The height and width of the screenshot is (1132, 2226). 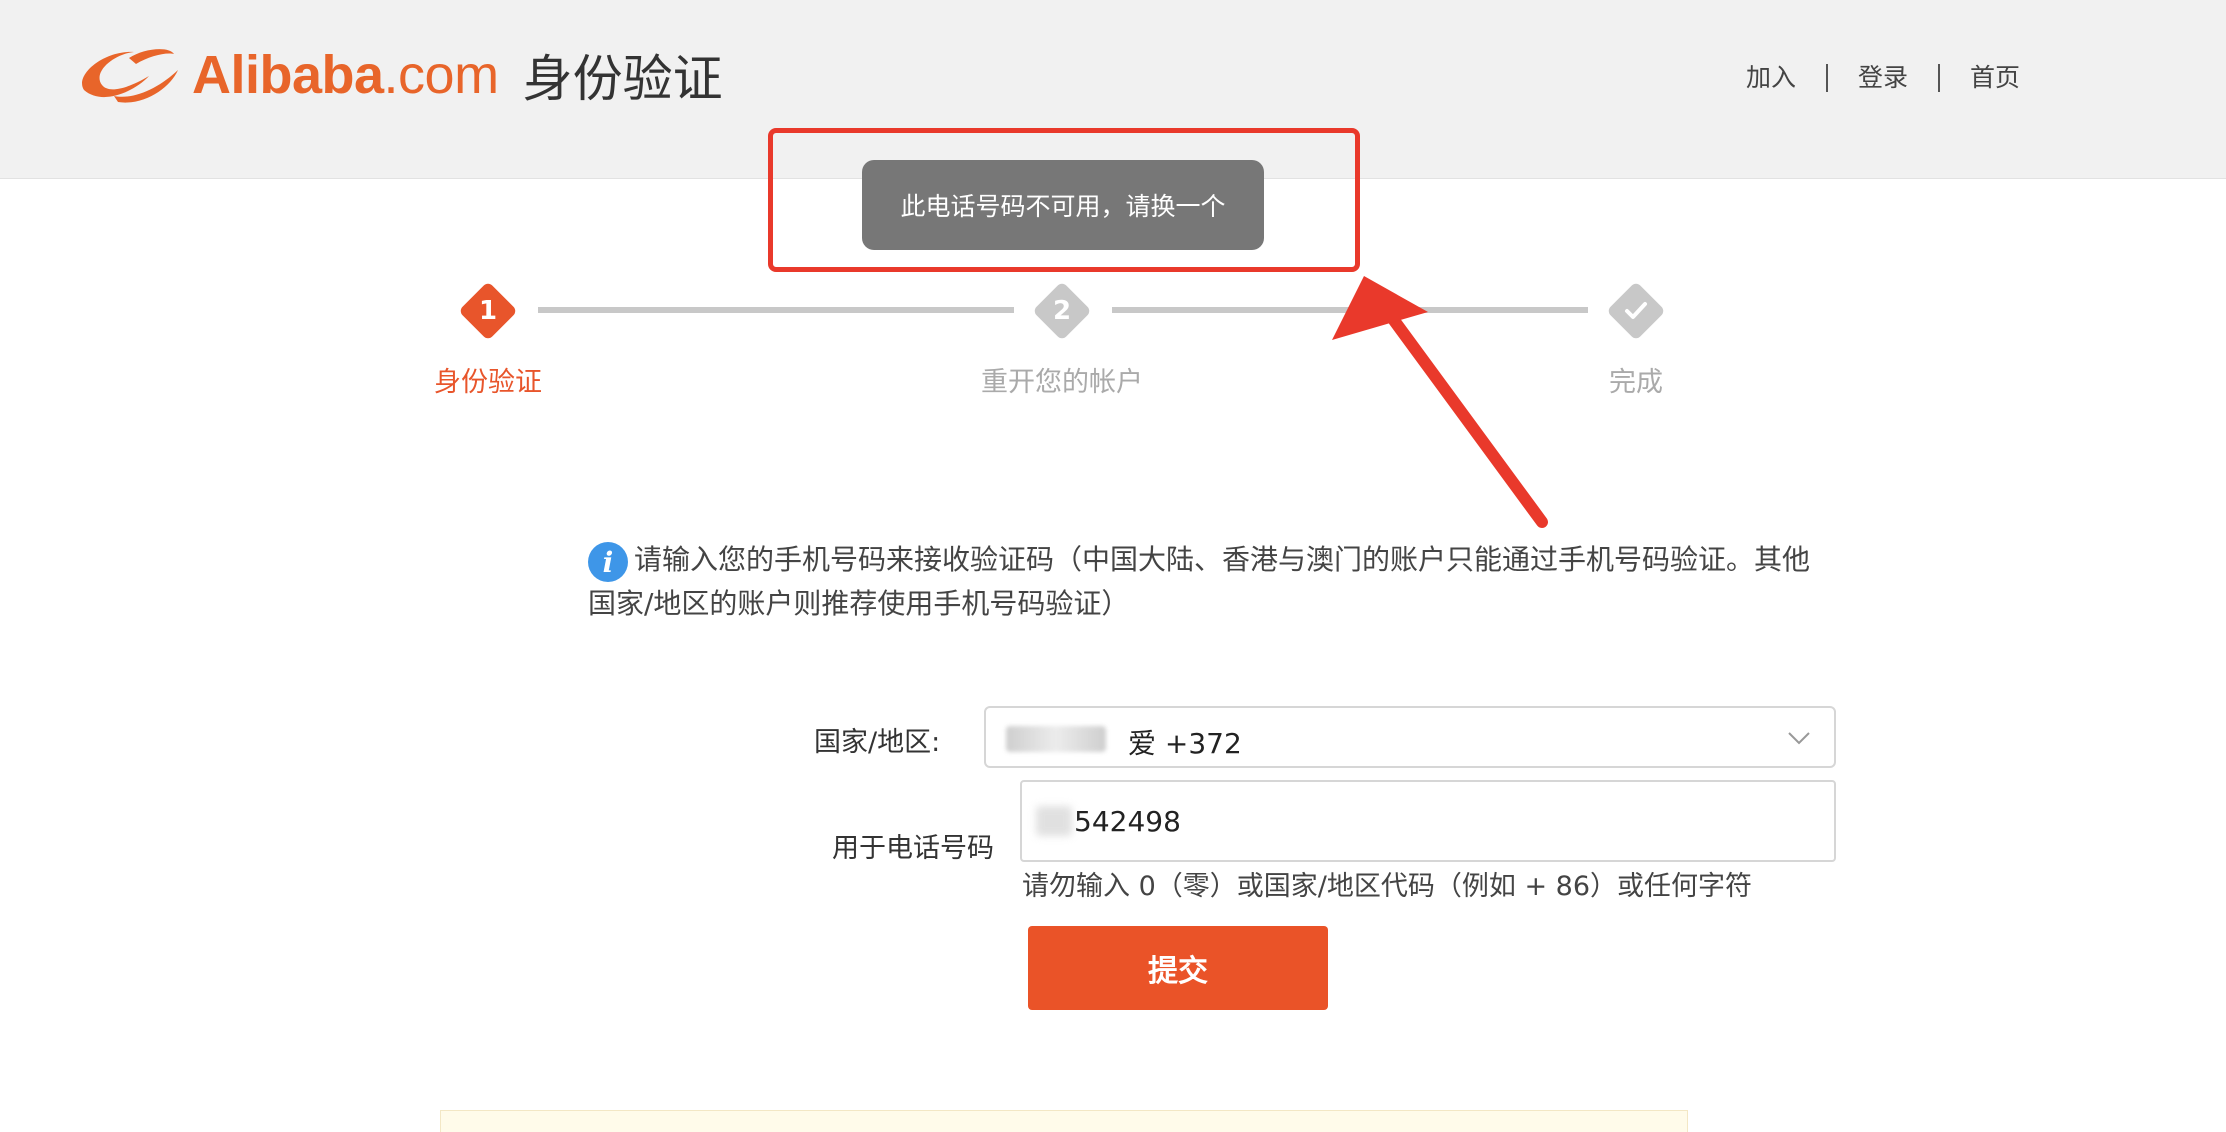 I want to click on step-number: 2, so click(x=1062, y=311).